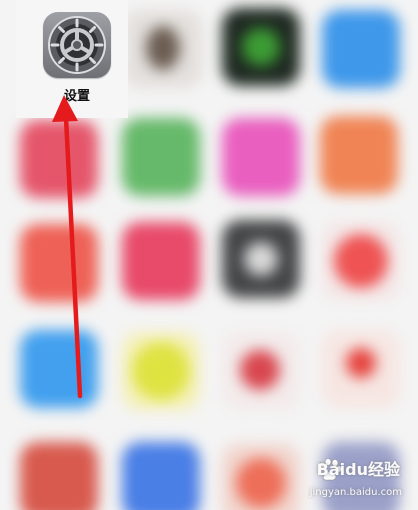  I want to click on baidu-watermark: Baidu经验 jingyan.baidu.com, so click(352, 476).